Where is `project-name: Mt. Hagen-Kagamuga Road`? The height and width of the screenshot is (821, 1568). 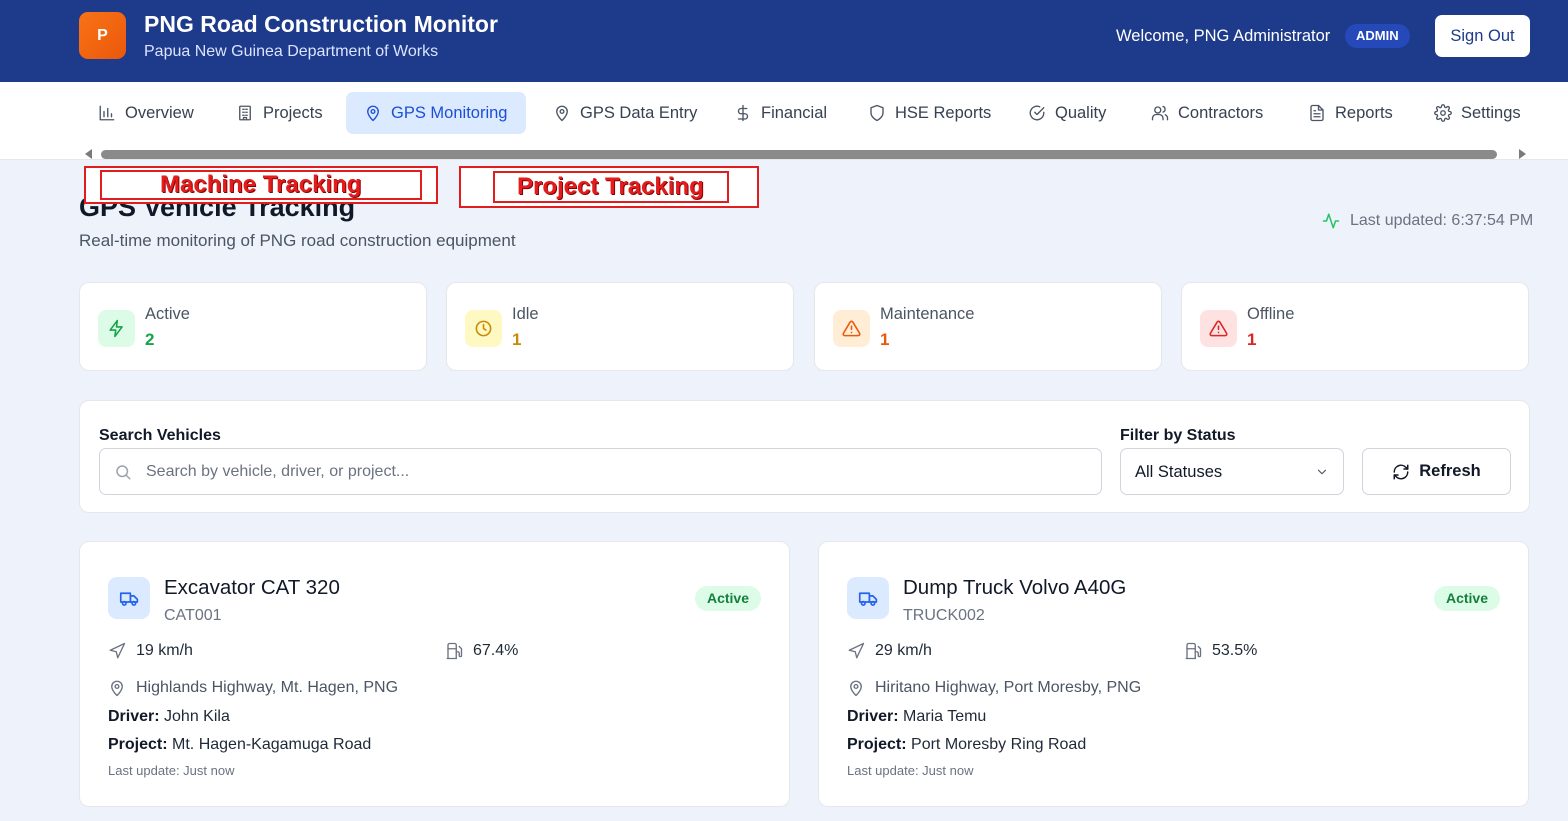 project-name: Mt. Hagen-Kagamuga Road is located at coordinates (272, 744).